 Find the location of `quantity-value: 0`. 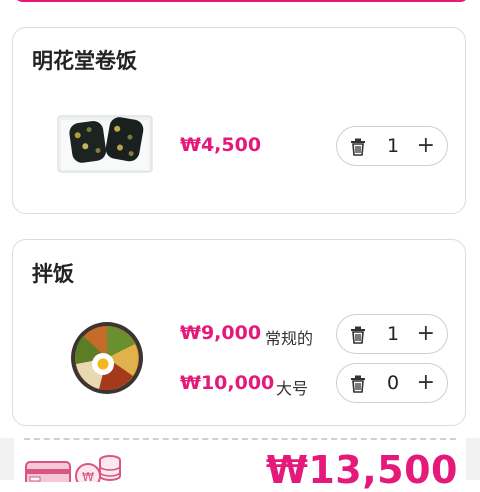

quantity-value: 0 is located at coordinates (393, 383).